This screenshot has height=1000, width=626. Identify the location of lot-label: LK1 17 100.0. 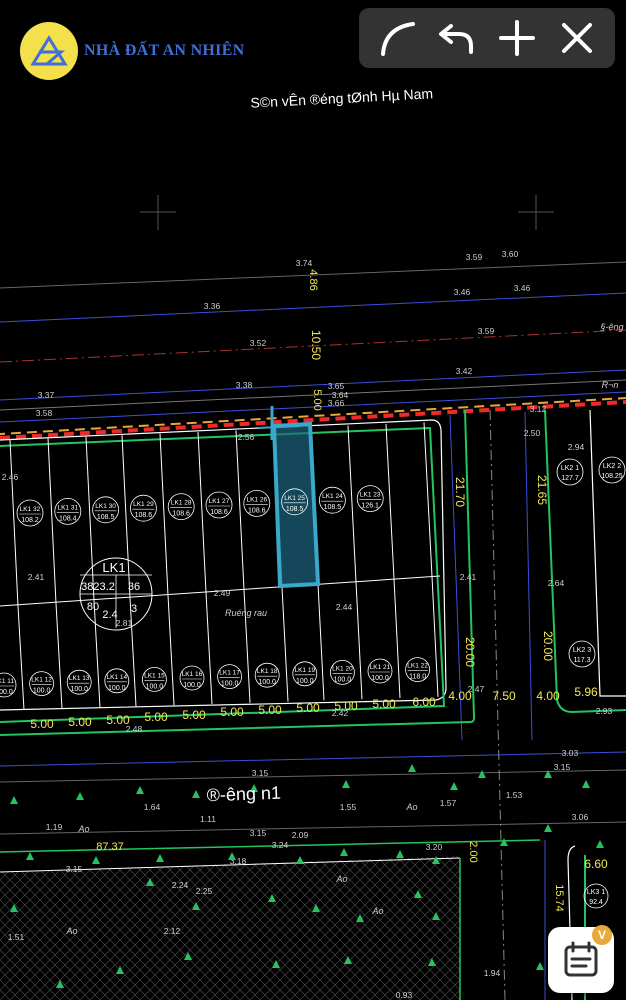
(230, 676).